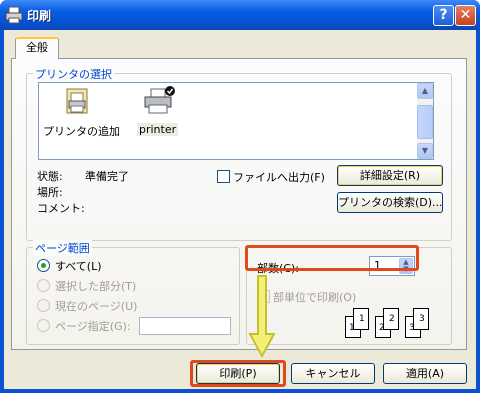 The image size is (480, 393). I want to click on copies-highlight-box, so click(332, 258).